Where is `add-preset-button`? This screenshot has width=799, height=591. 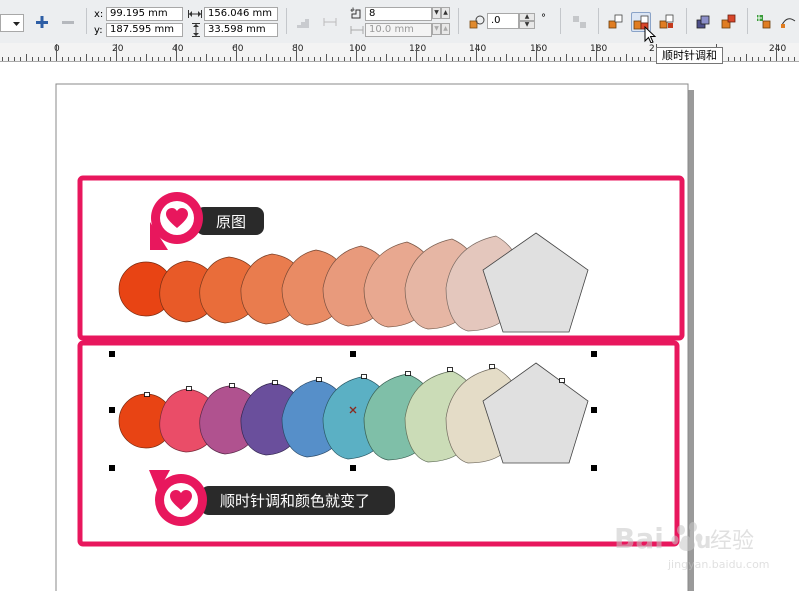
add-preset-button is located at coordinates (42, 22).